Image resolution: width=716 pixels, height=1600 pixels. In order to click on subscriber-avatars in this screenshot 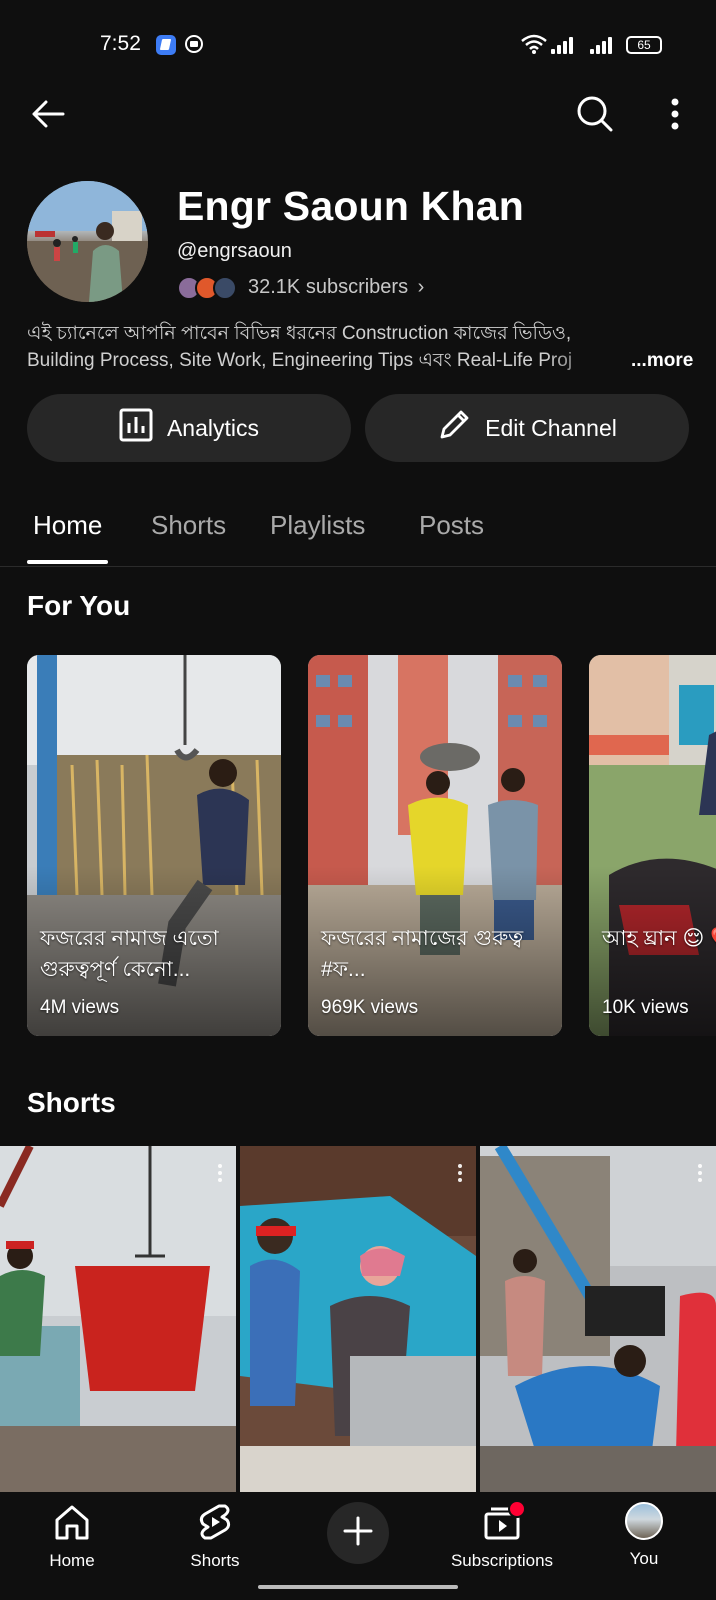, I will do `click(209, 288)`.